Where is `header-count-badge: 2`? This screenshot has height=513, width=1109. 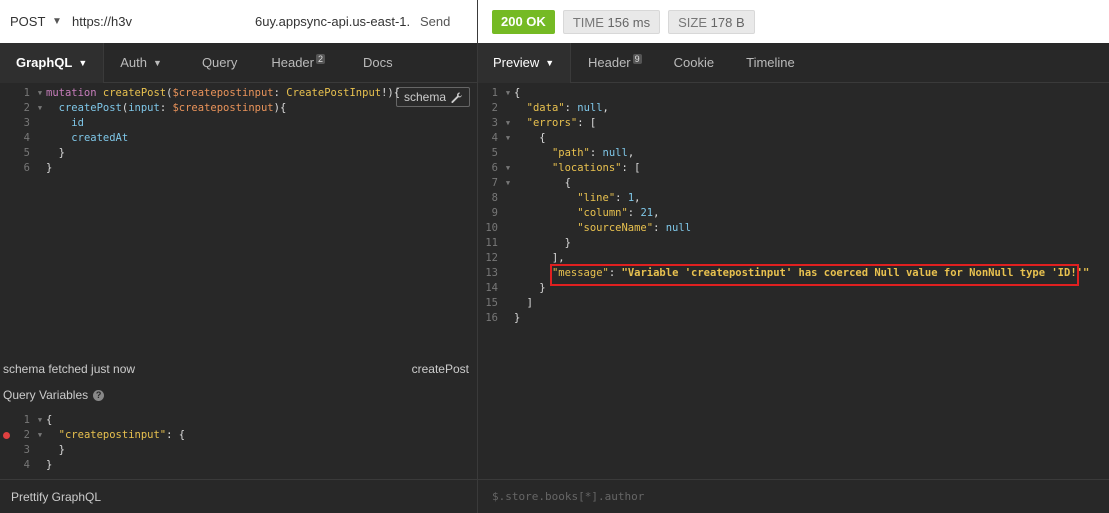
header-count-badge: 2 is located at coordinates (320, 58).